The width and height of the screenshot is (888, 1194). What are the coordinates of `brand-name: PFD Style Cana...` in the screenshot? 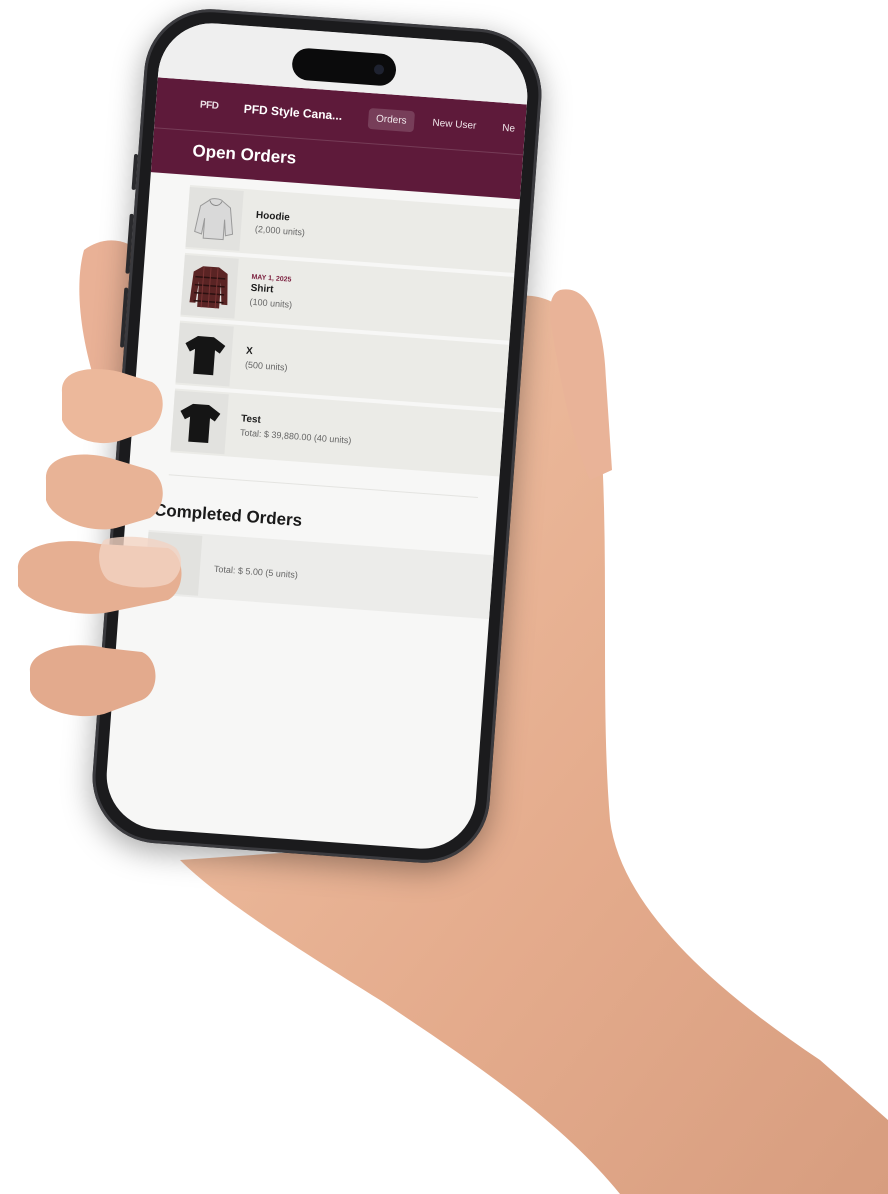 It's located at (292, 112).